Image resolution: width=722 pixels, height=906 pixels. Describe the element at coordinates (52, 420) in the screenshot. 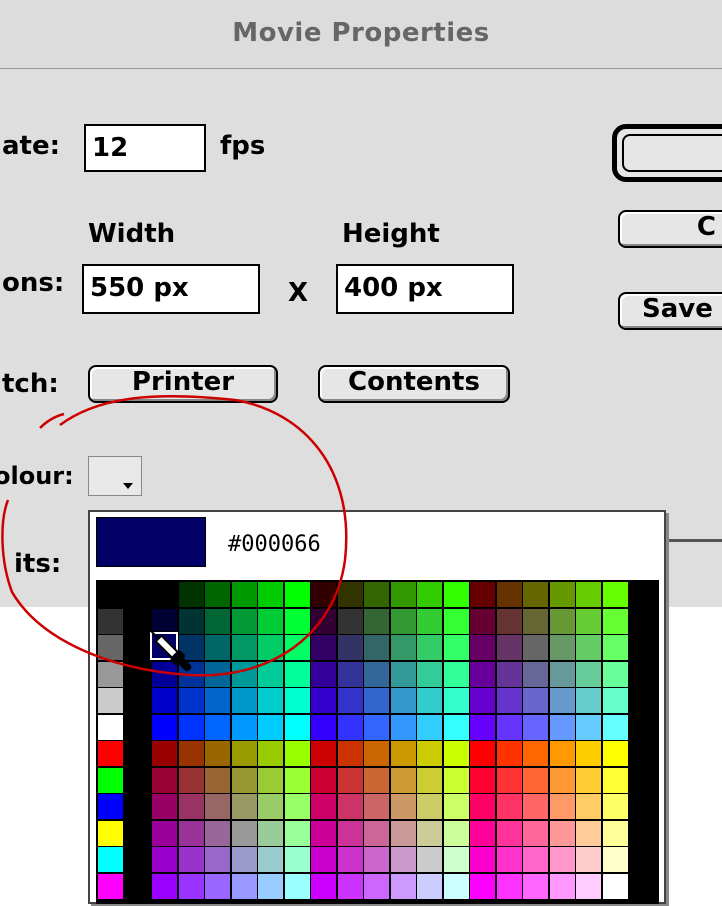

I see `red-annotation-tail` at that location.